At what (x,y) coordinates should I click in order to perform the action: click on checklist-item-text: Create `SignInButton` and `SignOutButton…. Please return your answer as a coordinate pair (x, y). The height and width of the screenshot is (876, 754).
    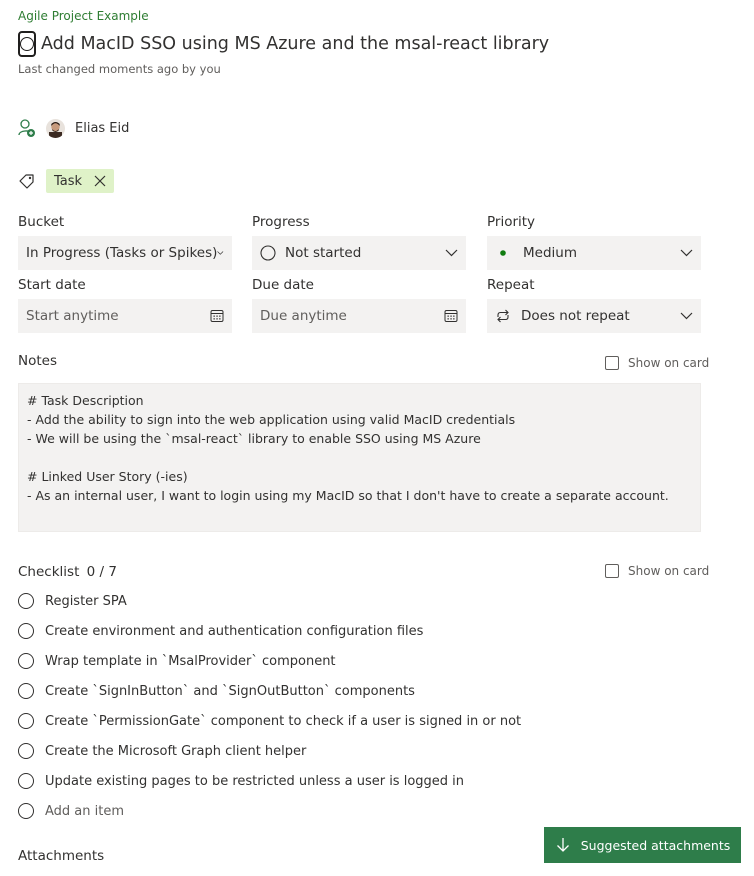
    Looking at the image, I should click on (230, 691).